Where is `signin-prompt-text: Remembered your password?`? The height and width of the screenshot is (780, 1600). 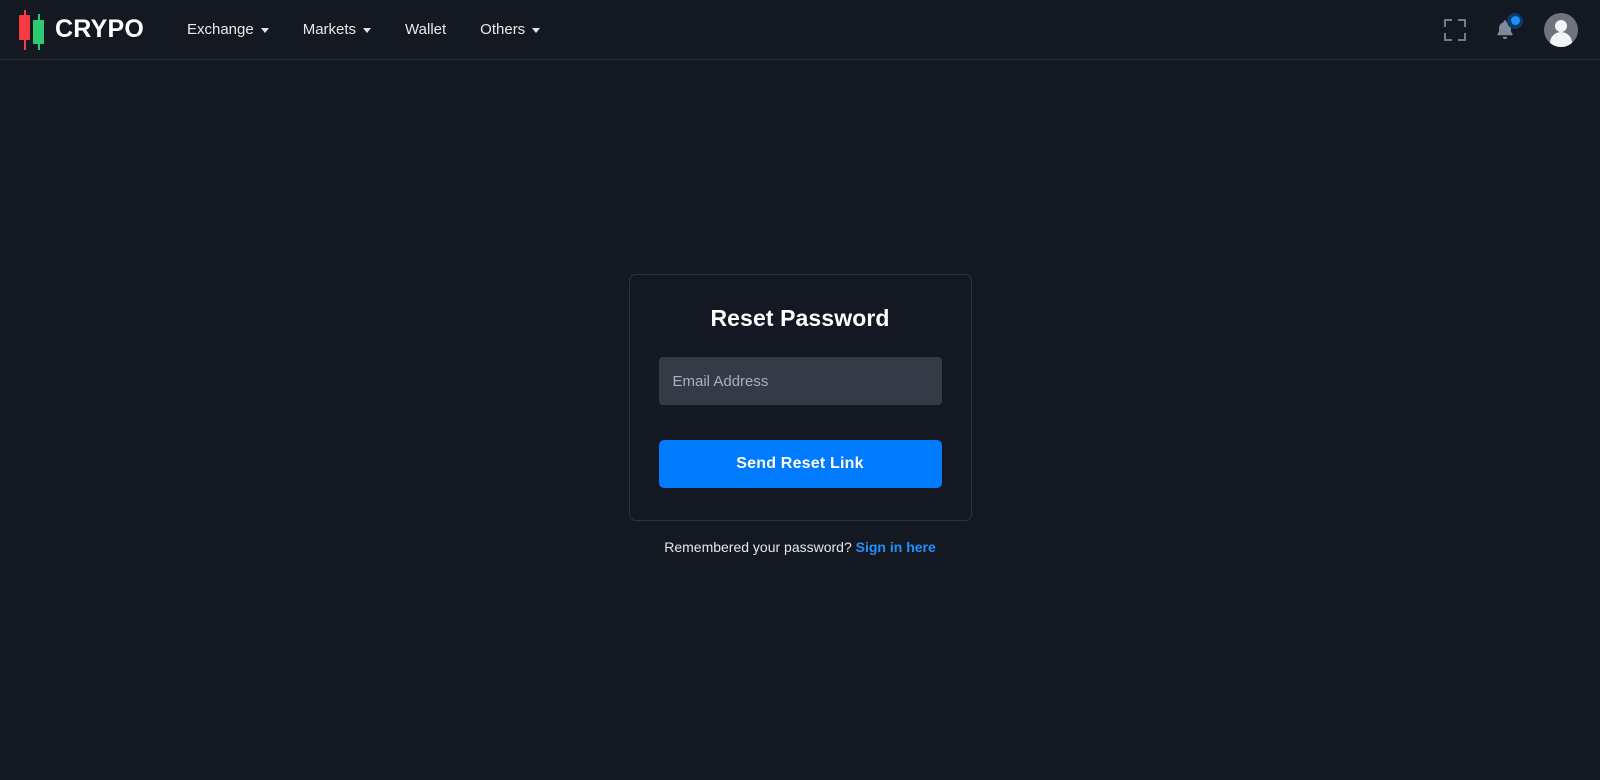
signin-prompt-text: Remembered your password? is located at coordinates (758, 547).